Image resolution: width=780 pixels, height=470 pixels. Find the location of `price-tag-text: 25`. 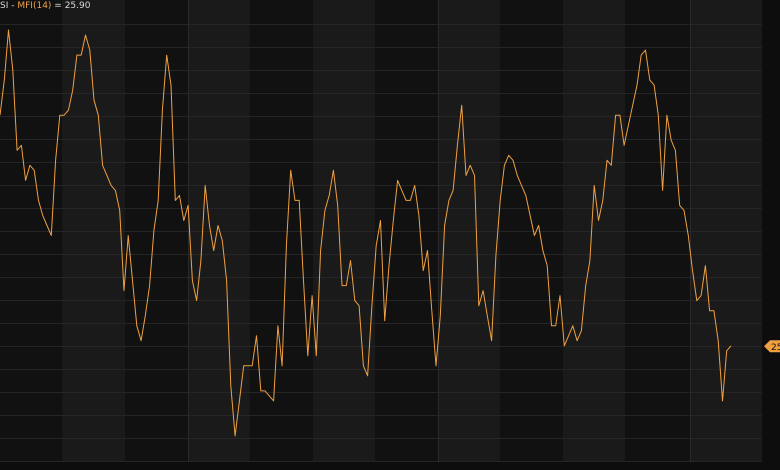

price-tag-text: 25 is located at coordinates (775, 348).